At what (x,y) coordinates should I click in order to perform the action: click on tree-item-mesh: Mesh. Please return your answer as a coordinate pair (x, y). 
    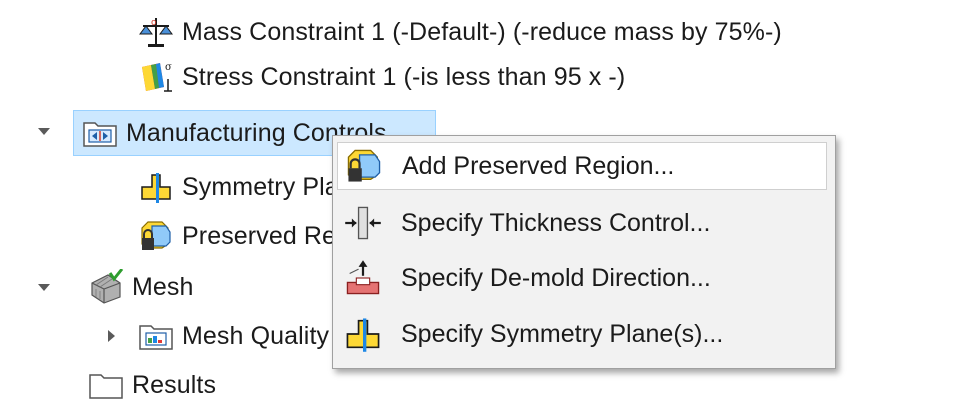
    Looking at the image, I should click on (141, 287).